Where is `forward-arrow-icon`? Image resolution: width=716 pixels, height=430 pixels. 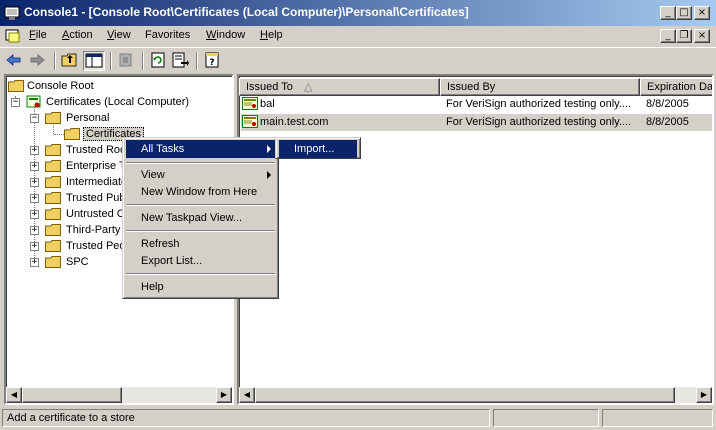 forward-arrow-icon is located at coordinates (37, 60).